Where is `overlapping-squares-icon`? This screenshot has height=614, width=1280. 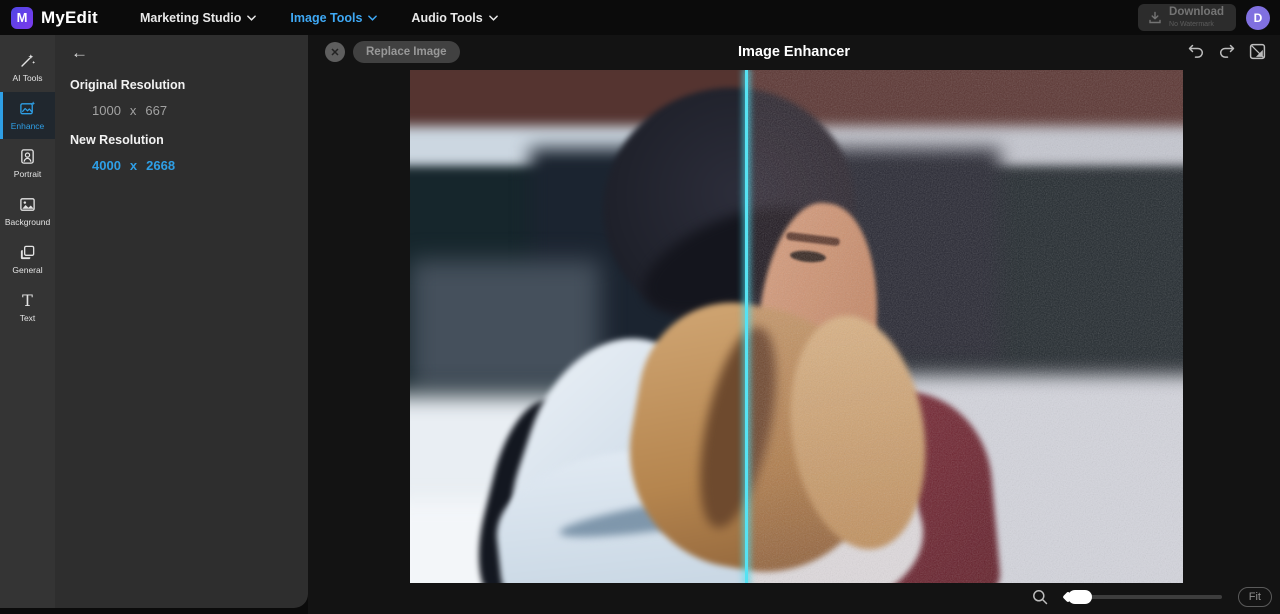
overlapping-squares-icon is located at coordinates (27, 252).